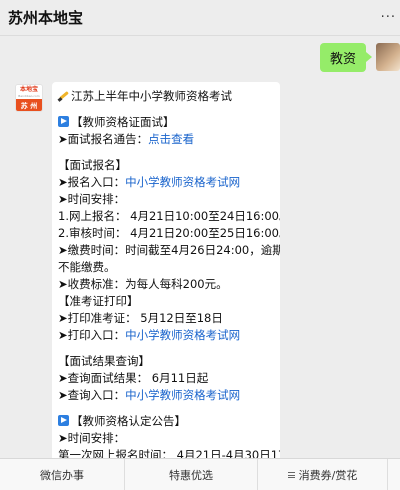 The width and height of the screenshot is (400, 490). I want to click on signup-time-online: 1.网上报名： 4月21日10:00至24日16:00。, so click(169, 216).